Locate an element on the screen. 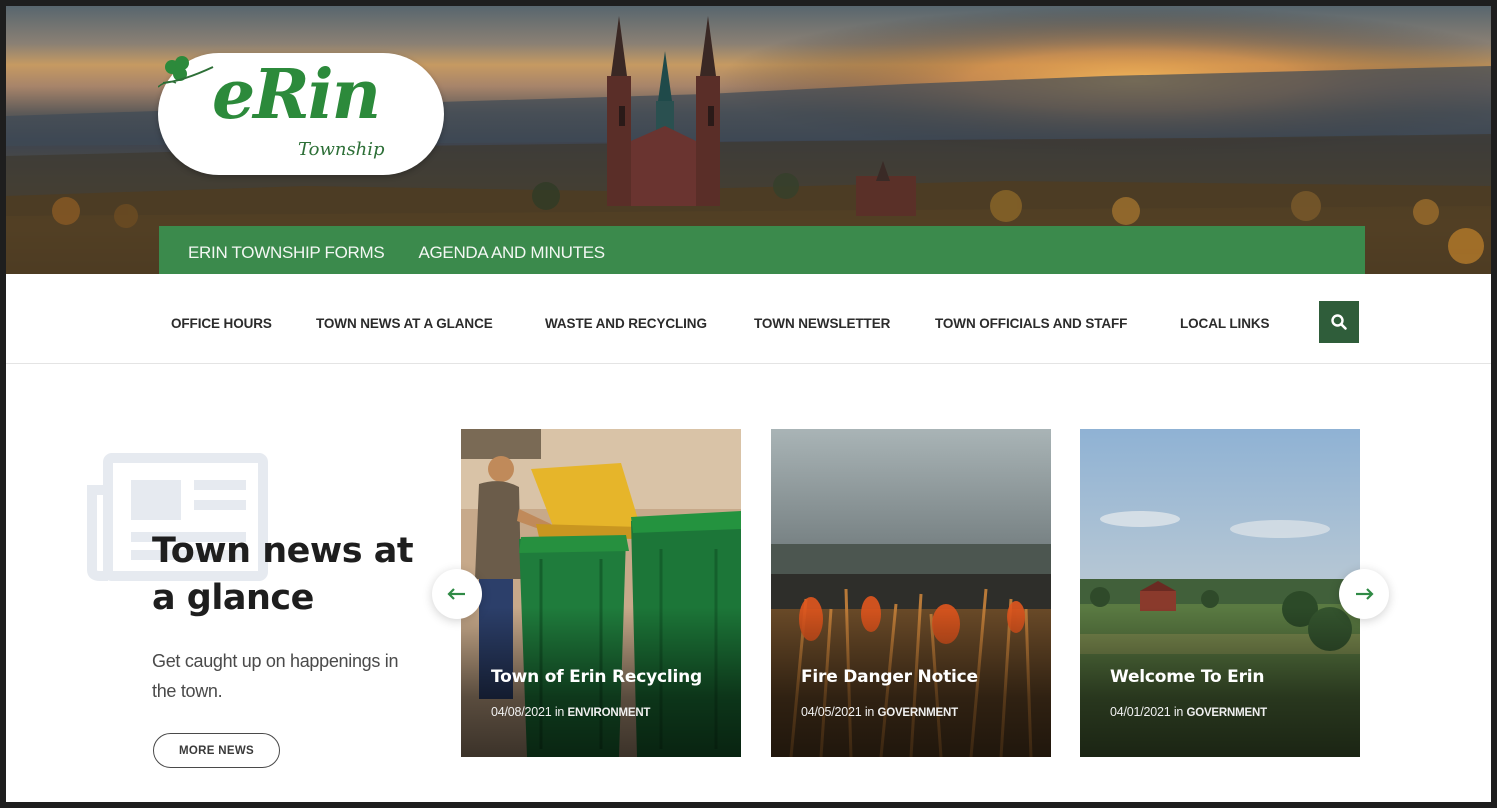 This screenshot has width=1497, height=808. shamrock-icon is located at coordinates (186, 72).